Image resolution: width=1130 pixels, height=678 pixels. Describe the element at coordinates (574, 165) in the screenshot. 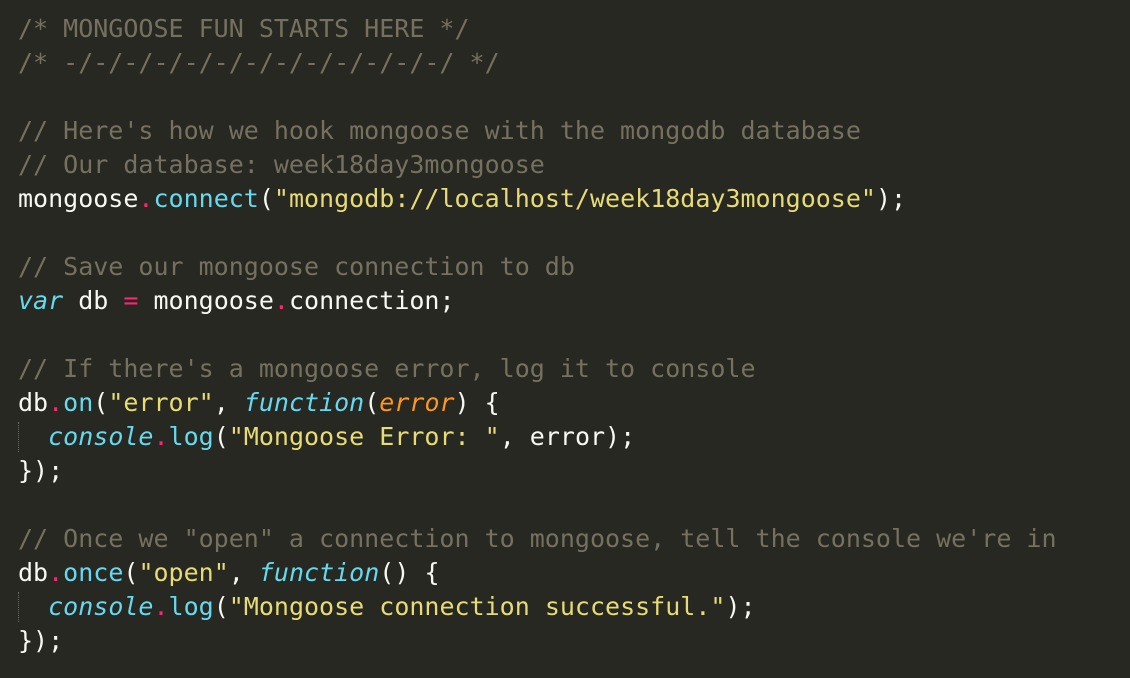

I see `code-line: // Our database: week18day3mongoose` at that location.